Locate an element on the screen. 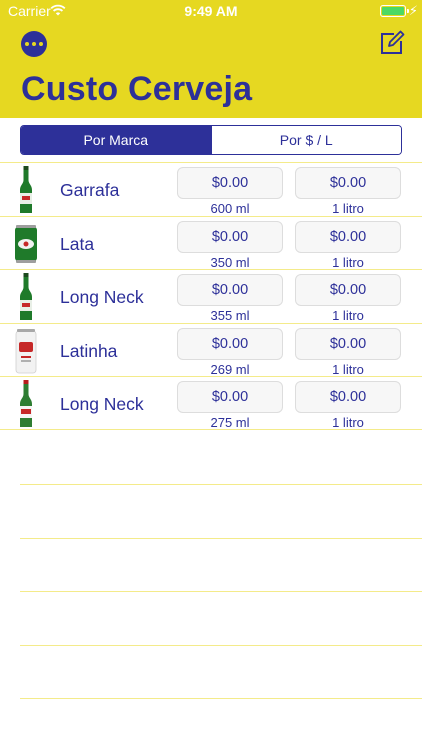 Image resolution: width=422 pixels, height=750 pixels. charging-bolt-icon: ⚡ is located at coordinates (413, 10).